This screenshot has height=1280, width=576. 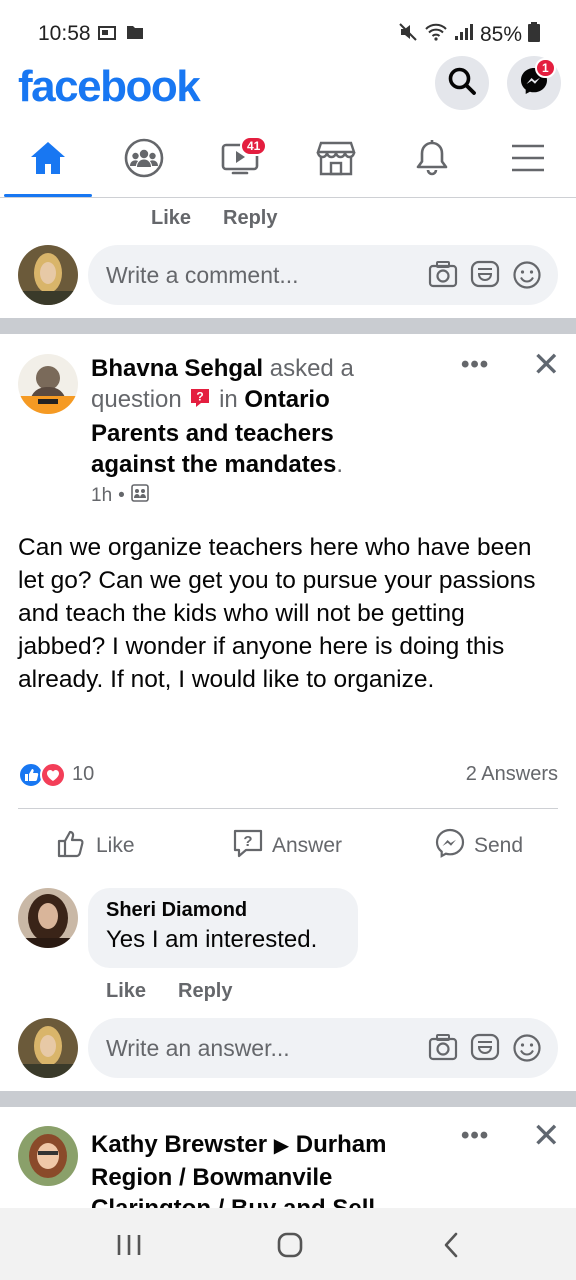 What do you see at coordinates (129, 1247) in the screenshot?
I see `recent-apps-icon` at bounding box center [129, 1247].